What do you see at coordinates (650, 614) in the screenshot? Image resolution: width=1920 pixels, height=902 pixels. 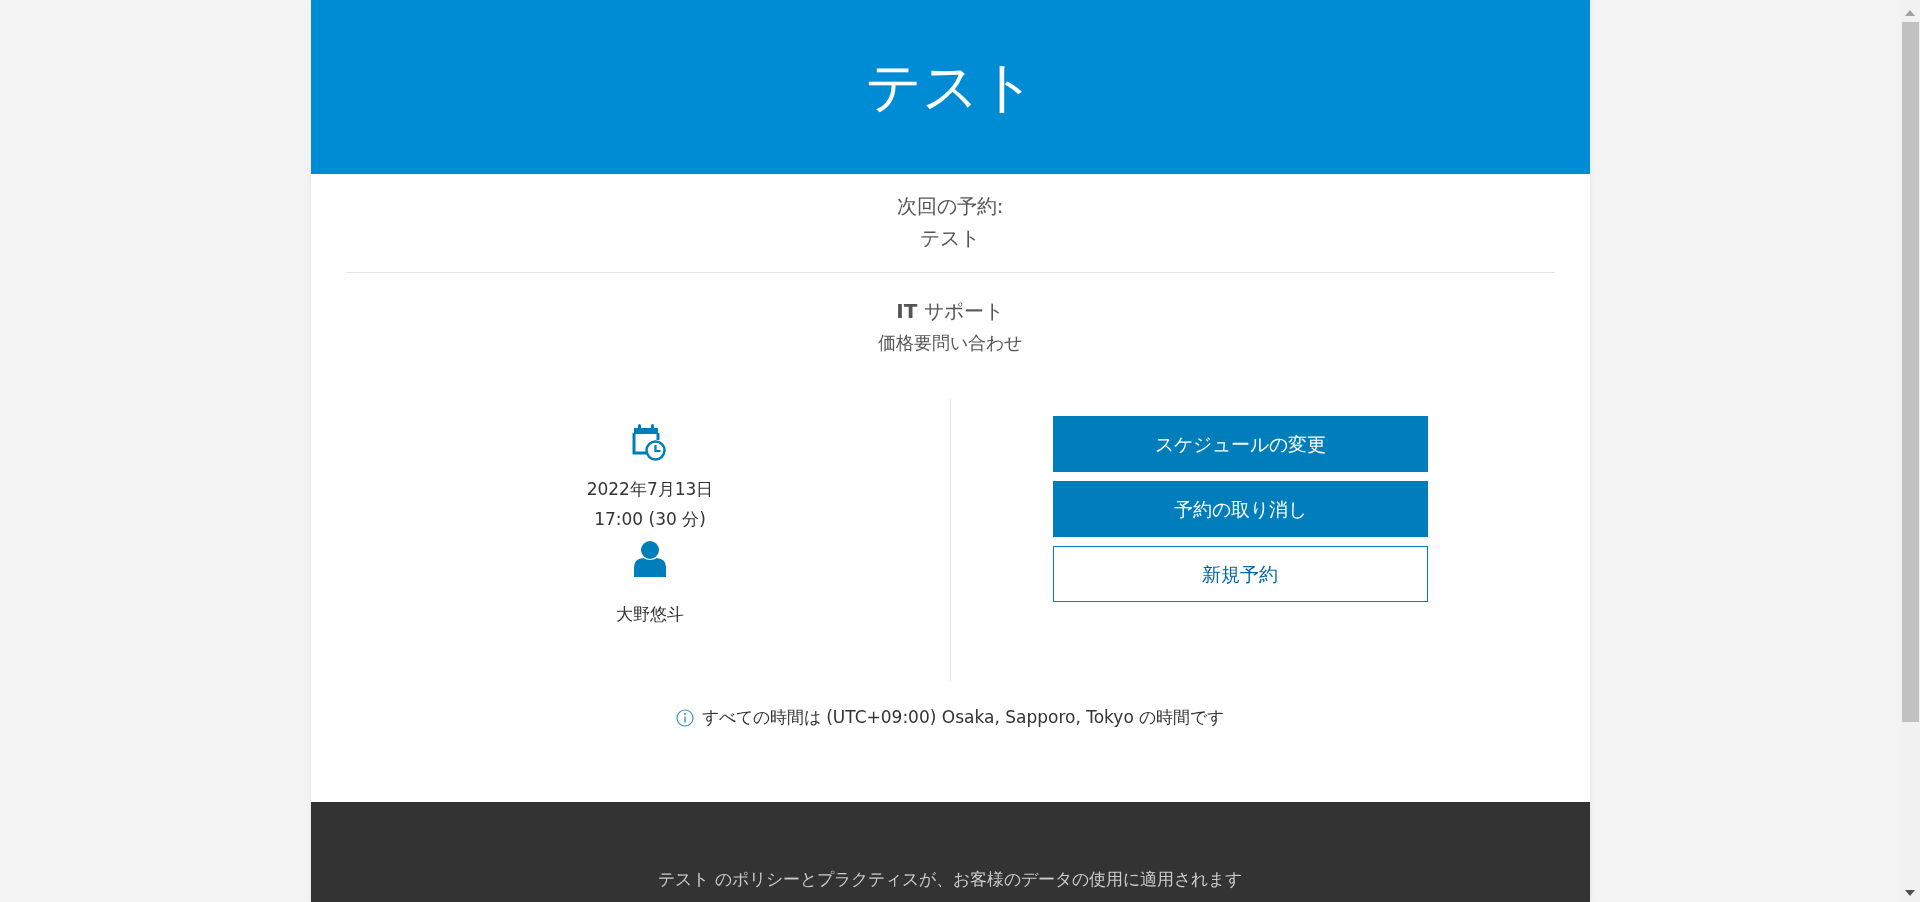 I see `staff-name: 大野悠斗` at bounding box center [650, 614].